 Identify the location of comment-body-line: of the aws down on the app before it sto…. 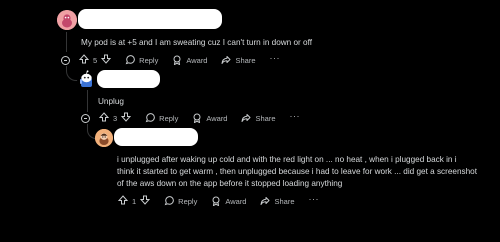
(230, 183).